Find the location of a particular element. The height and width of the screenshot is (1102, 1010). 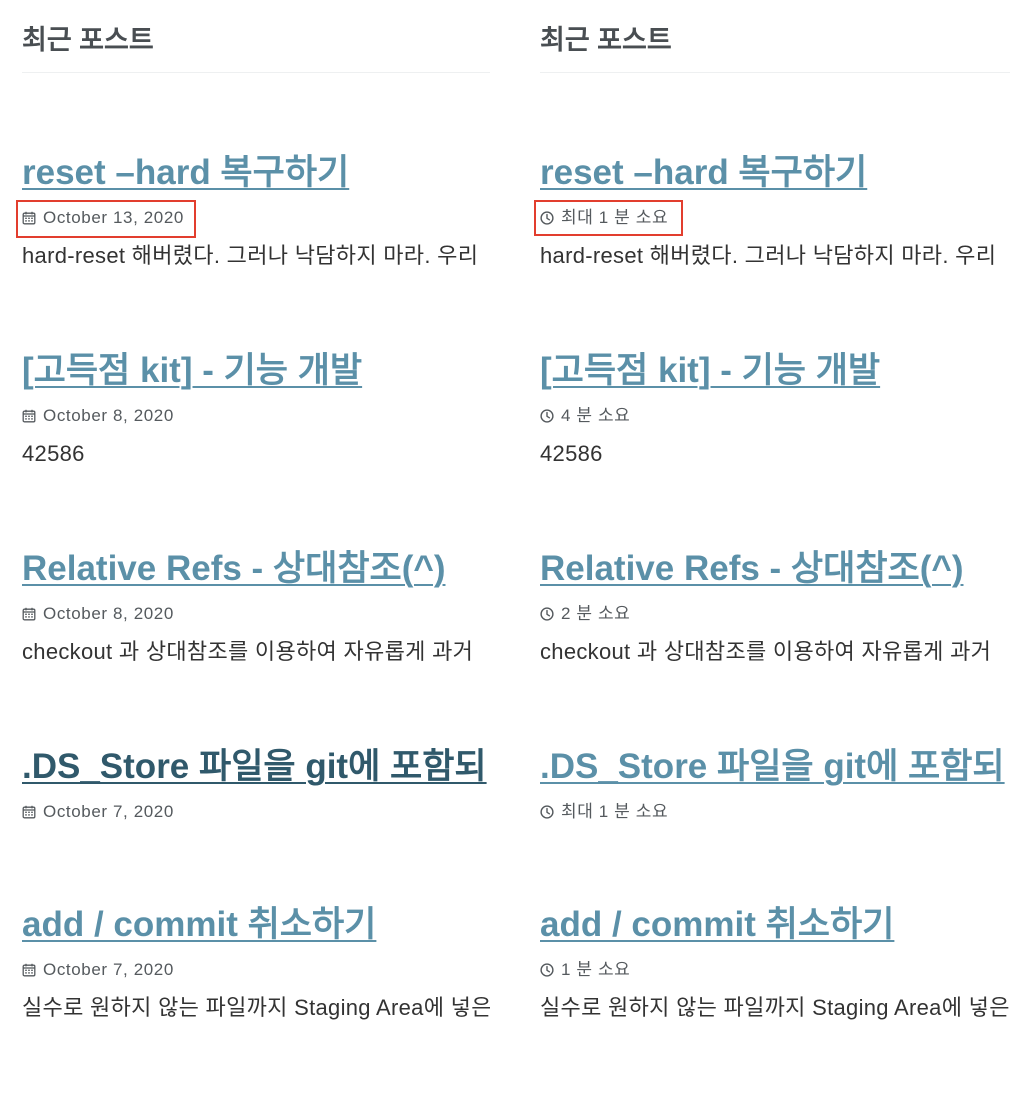

read-time-text: 1 분 소요 is located at coordinates (596, 969).